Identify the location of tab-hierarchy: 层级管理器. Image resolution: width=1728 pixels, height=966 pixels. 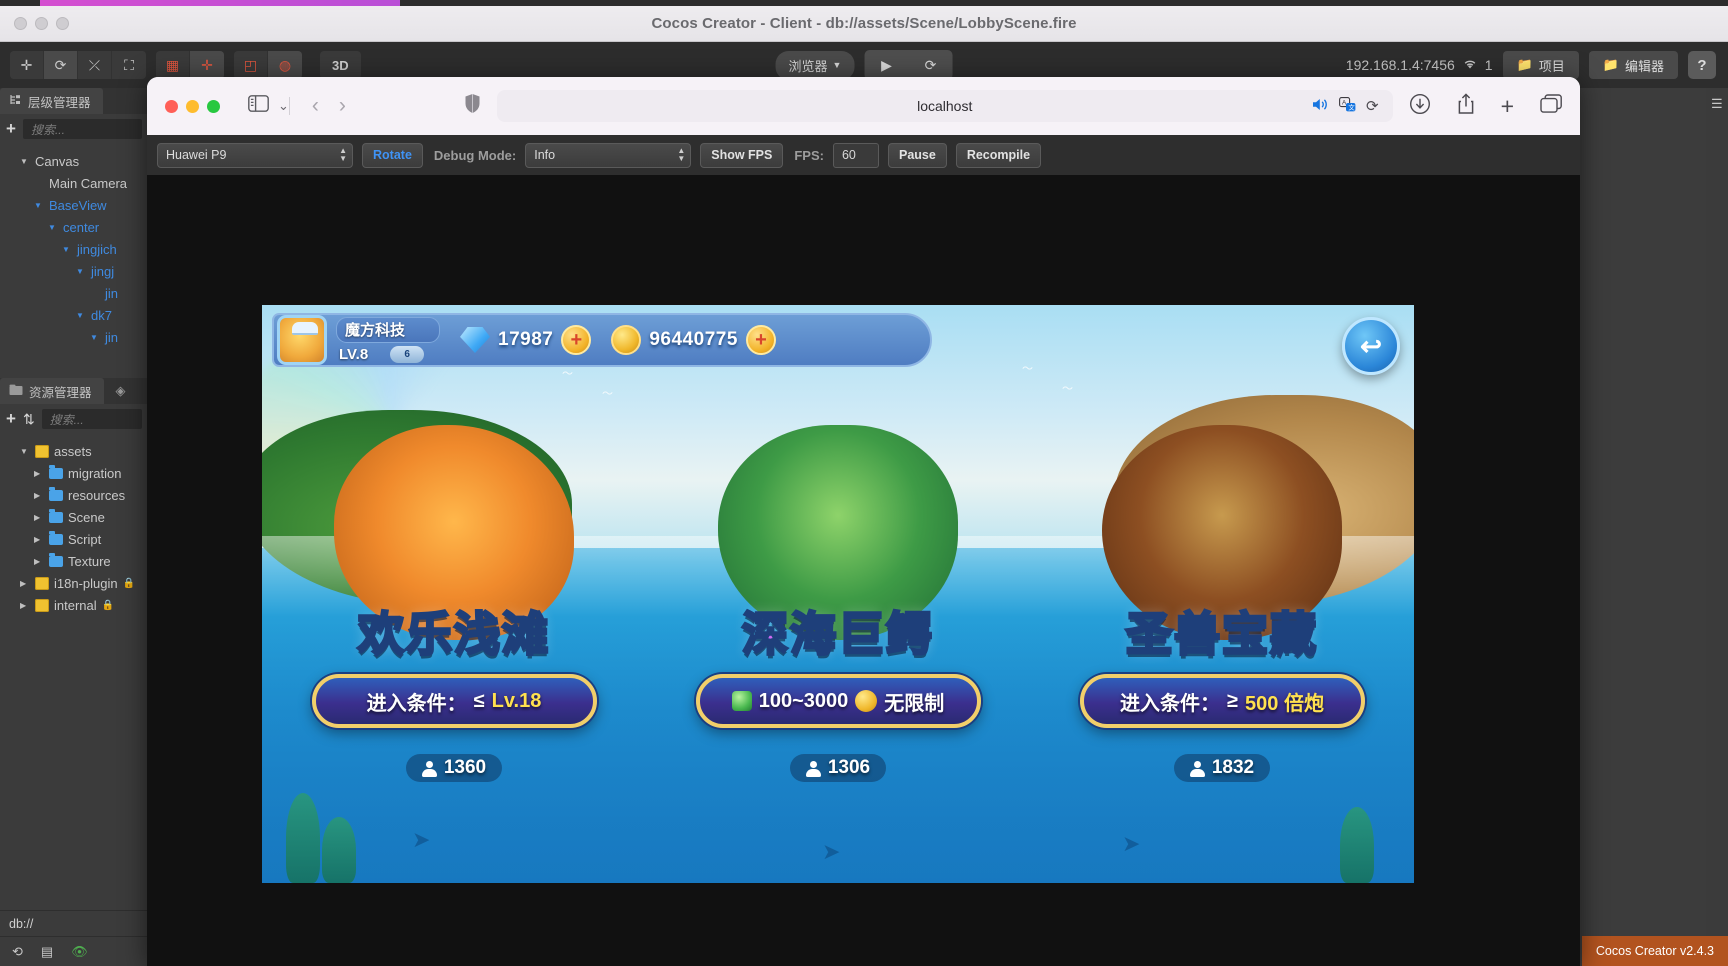
(51, 101).